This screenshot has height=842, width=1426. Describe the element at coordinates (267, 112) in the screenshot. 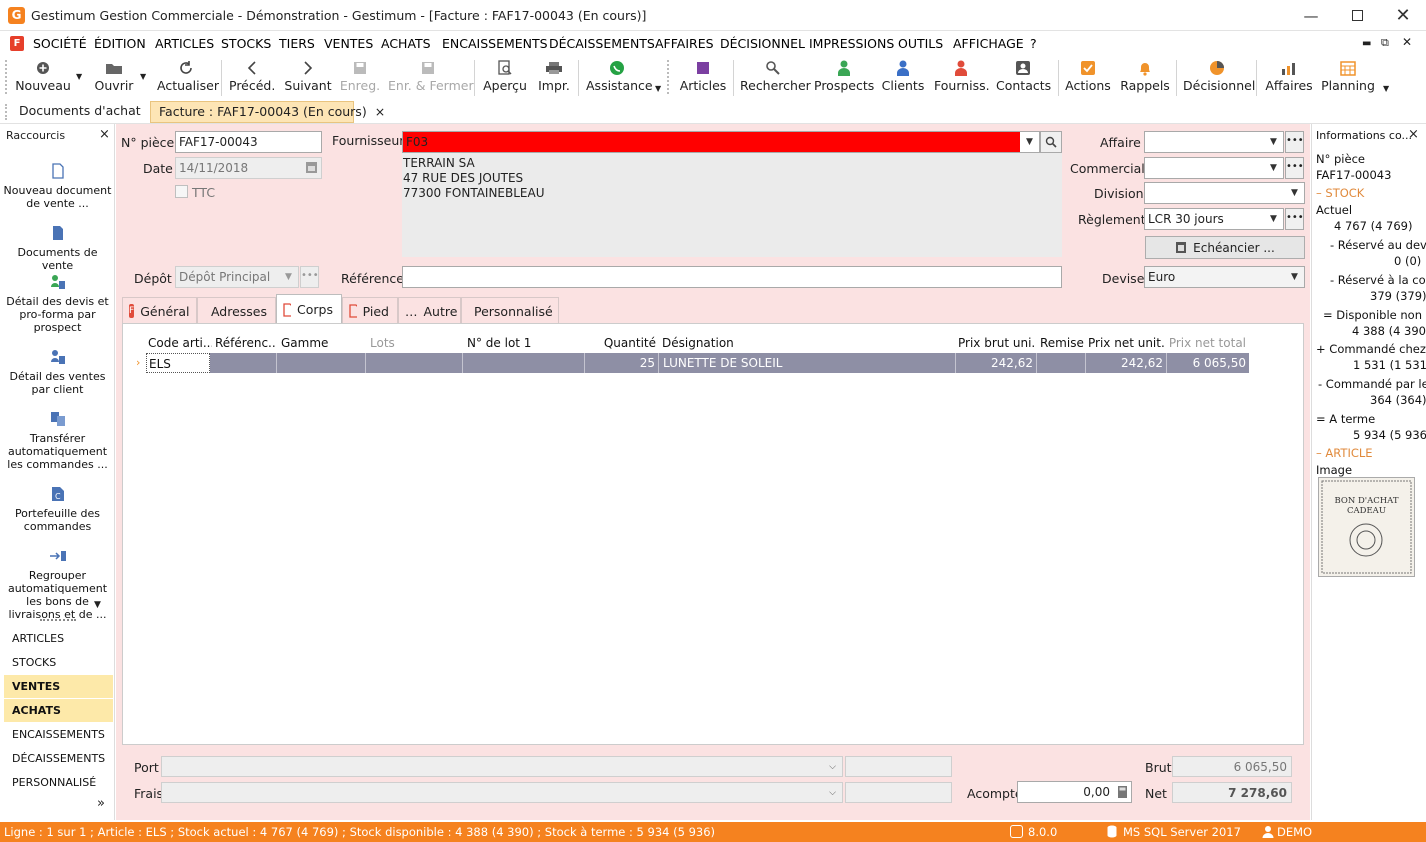

I see `tab-facture: Facture : FAF17-00043 (En cours) ×` at that location.